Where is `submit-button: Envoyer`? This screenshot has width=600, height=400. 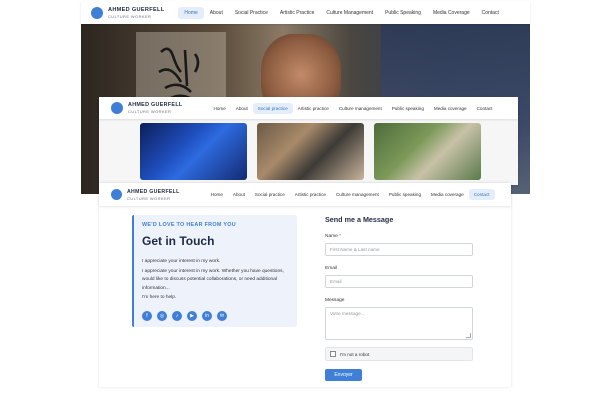 submit-button: Envoyer is located at coordinates (343, 375).